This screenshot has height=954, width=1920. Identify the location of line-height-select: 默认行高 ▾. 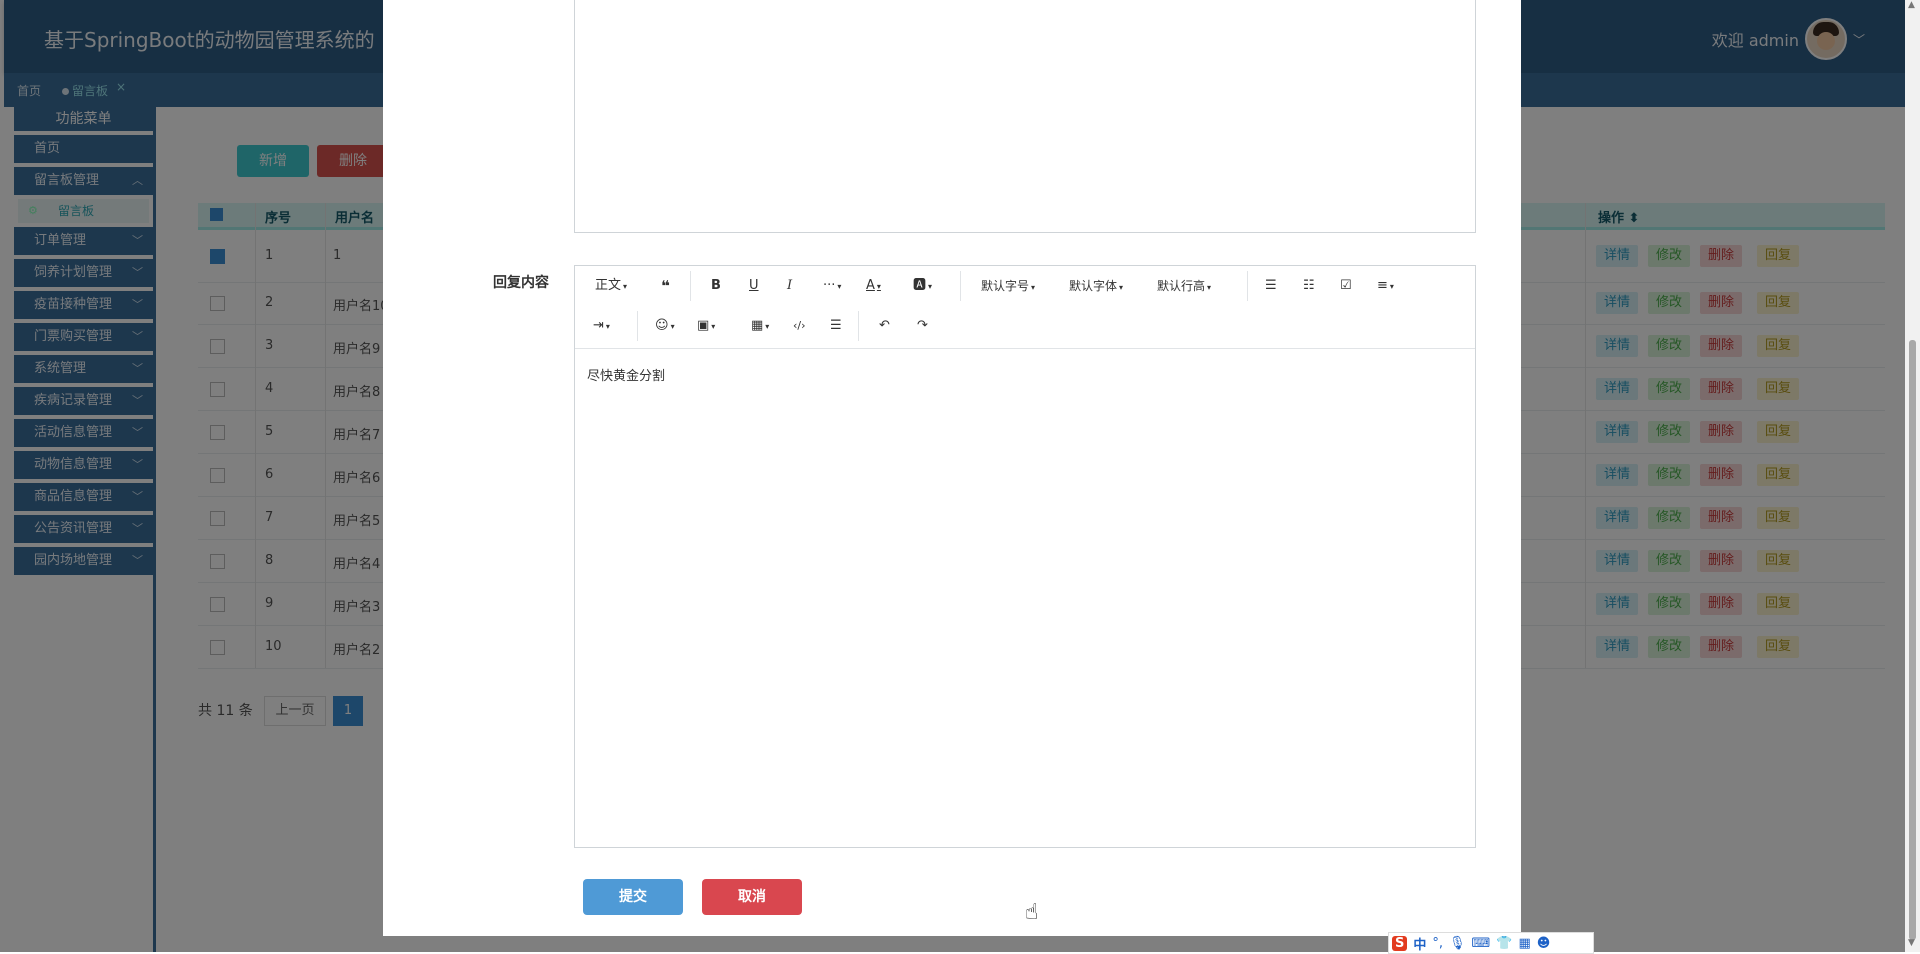
(1184, 286).